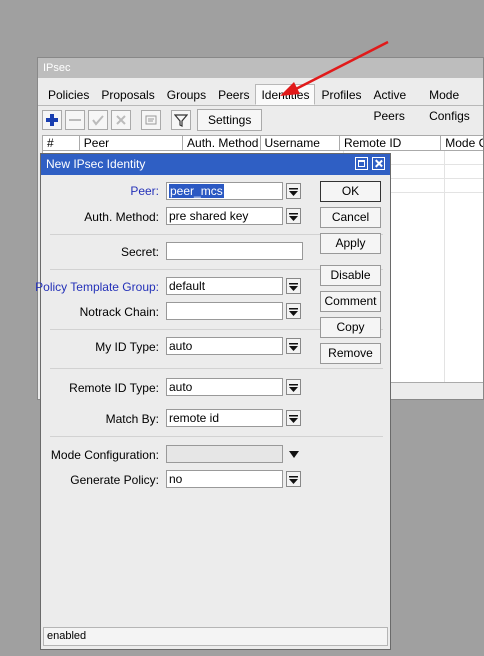  I want to click on remove-button: Remove, so click(350, 353).